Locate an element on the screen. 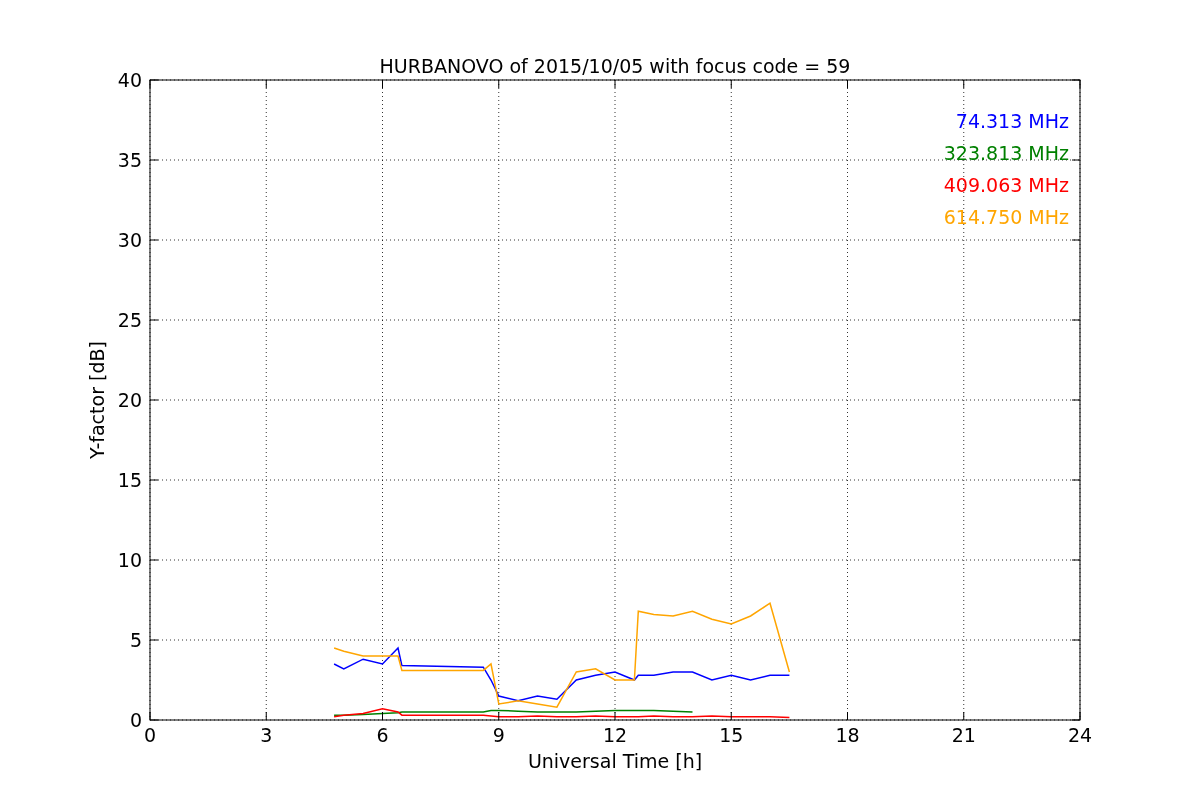 This screenshot has height=800, width=1200. y-tick-label: 5 is located at coordinates (135, 640).